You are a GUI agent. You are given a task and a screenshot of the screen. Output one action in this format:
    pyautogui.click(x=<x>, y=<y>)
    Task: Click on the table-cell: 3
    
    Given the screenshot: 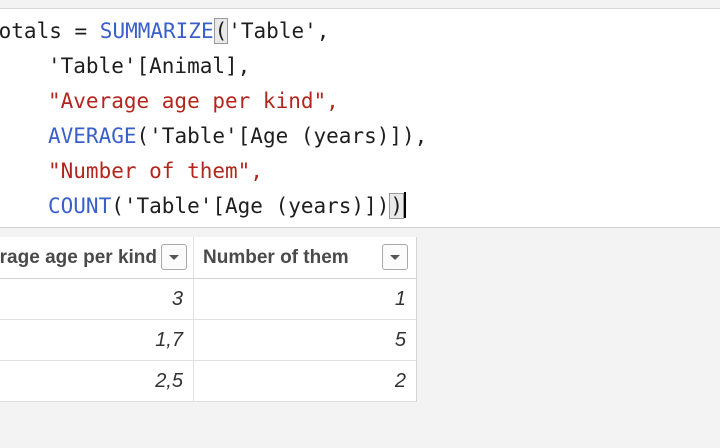 What is the action you would take?
    pyautogui.click(x=97, y=299)
    